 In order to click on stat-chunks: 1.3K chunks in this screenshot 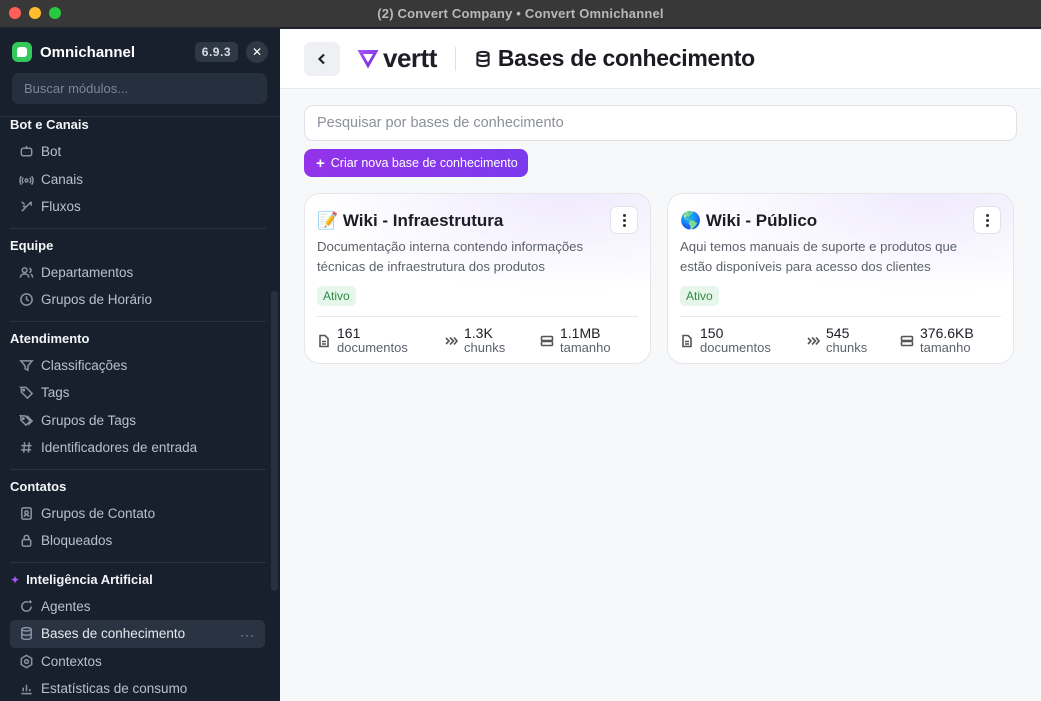, I will do `click(492, 340)`.